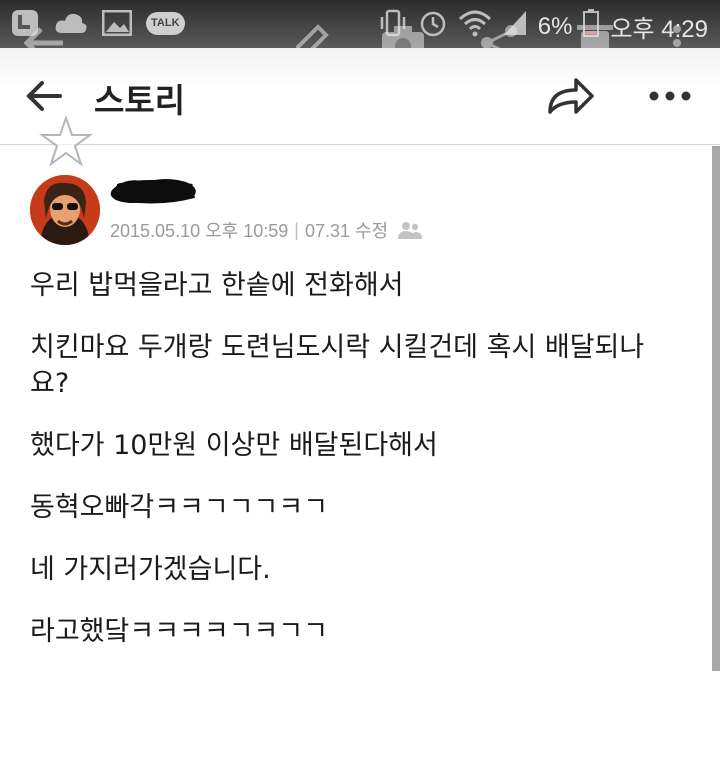  What do you see at coordinates (179, 507) in the screenshot?
I see `post-paragraph: 동혁오빠각ㅋㅋㄱㄱㄱㅋㄱ` at bounding box center [179, 507].